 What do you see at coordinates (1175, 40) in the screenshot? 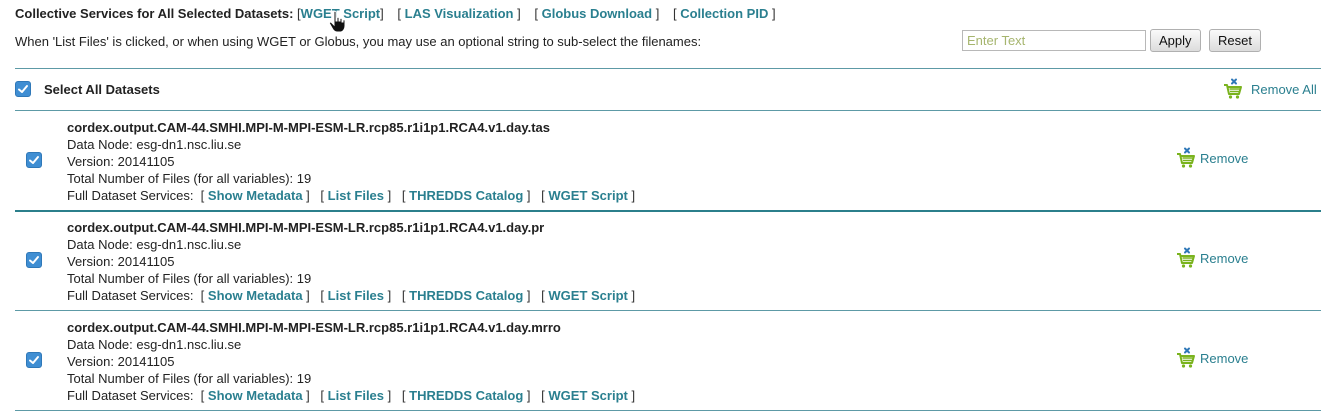
I see `apply-button: Apply` at bounding box center [1175, 40].